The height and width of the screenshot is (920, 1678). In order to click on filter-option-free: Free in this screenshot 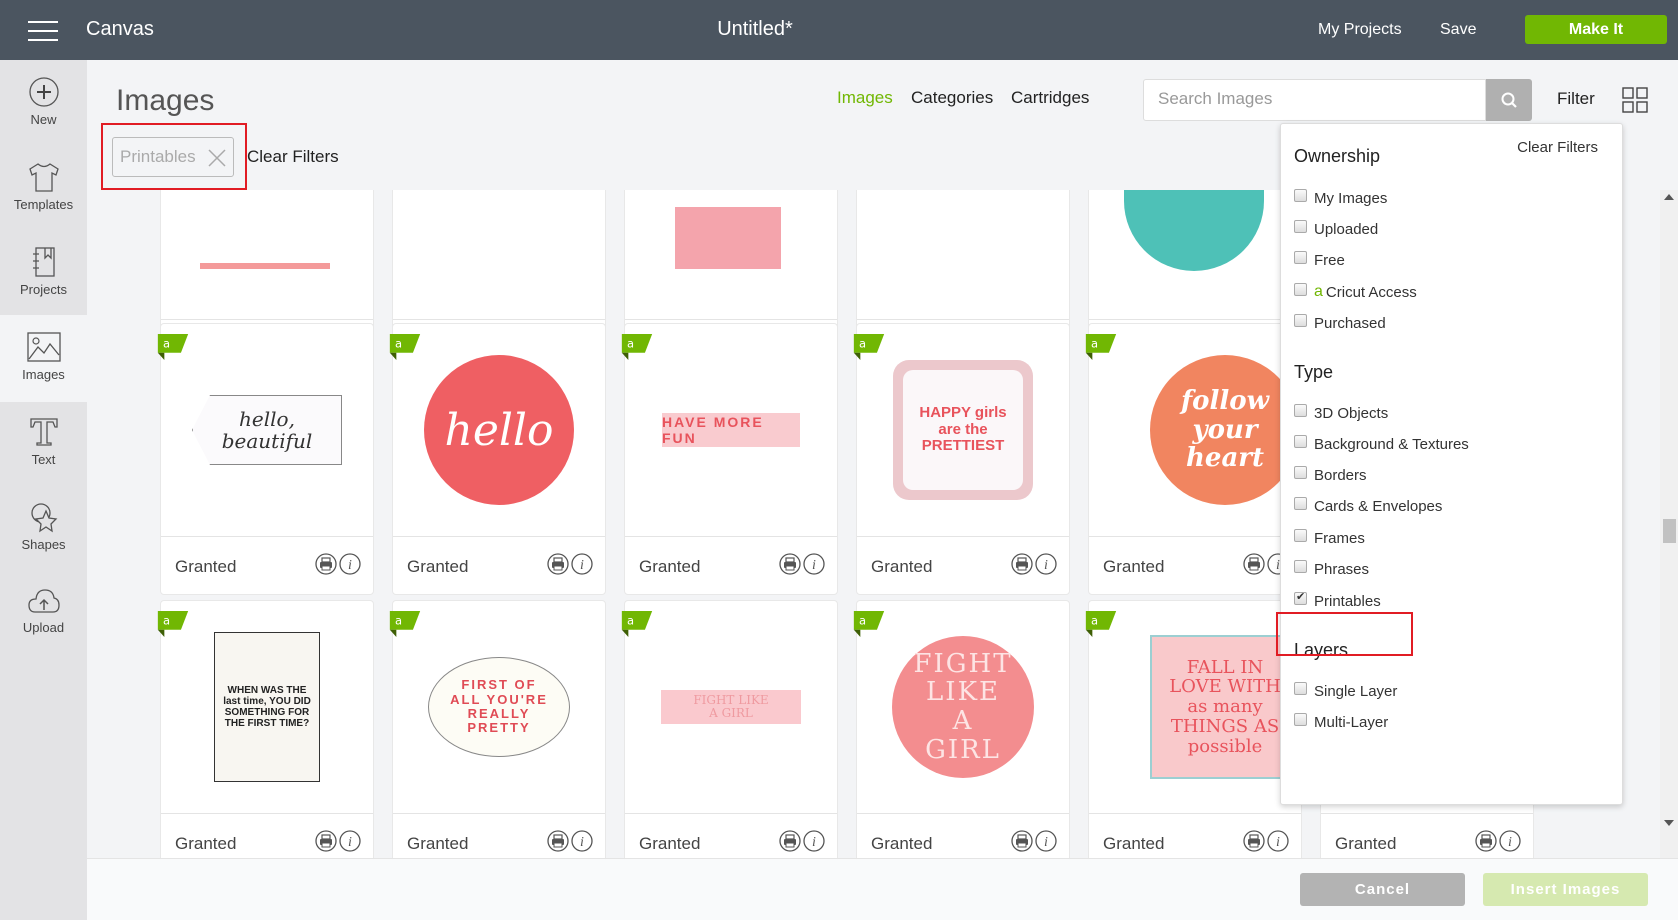, I will do `click(1319, 260)`.